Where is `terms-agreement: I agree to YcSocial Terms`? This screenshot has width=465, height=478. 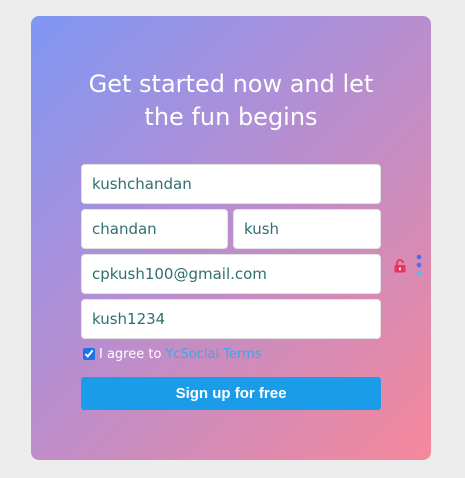 terms-agreement: I agree to YcSocial Terms is located at coordinates (171, 354).